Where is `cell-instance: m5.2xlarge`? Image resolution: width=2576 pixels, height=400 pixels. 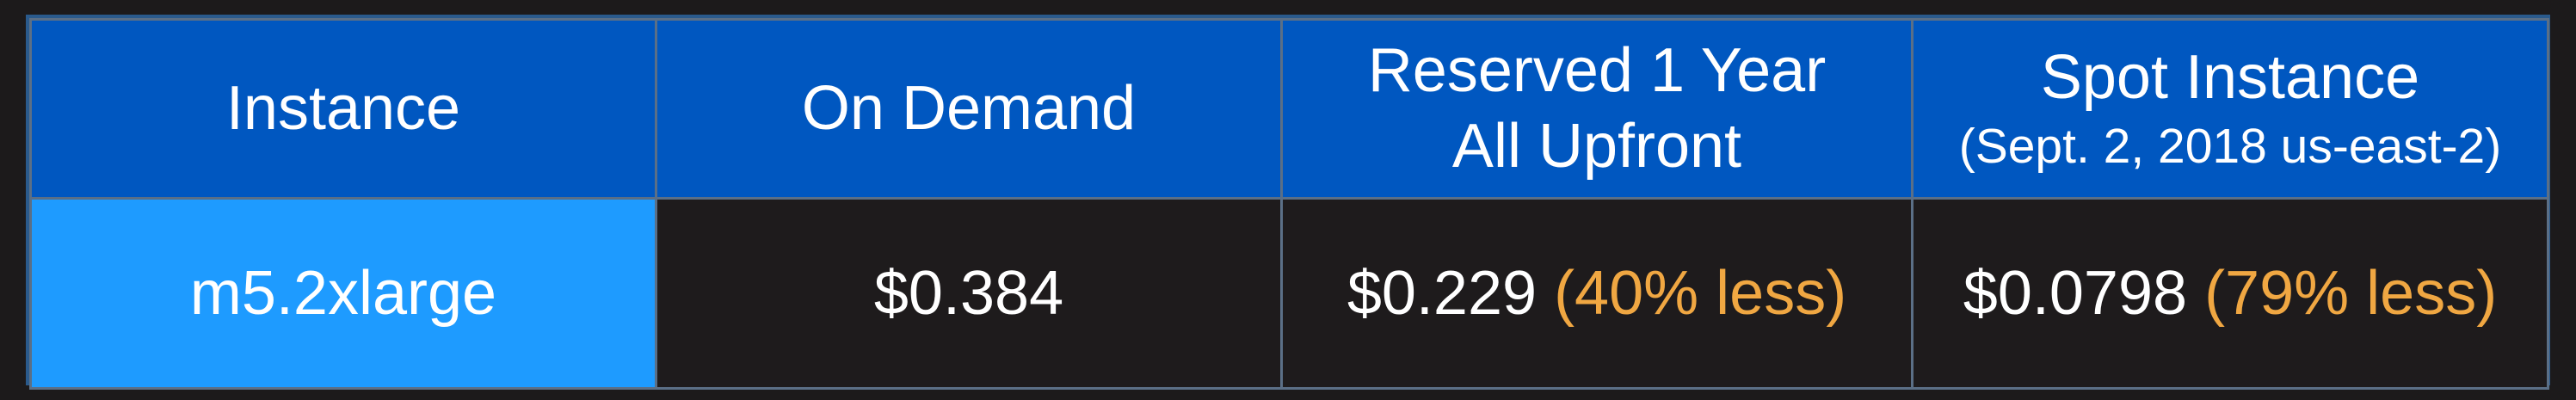 cell-instance: m5.2xlarge is located at coordinates (343, 293).